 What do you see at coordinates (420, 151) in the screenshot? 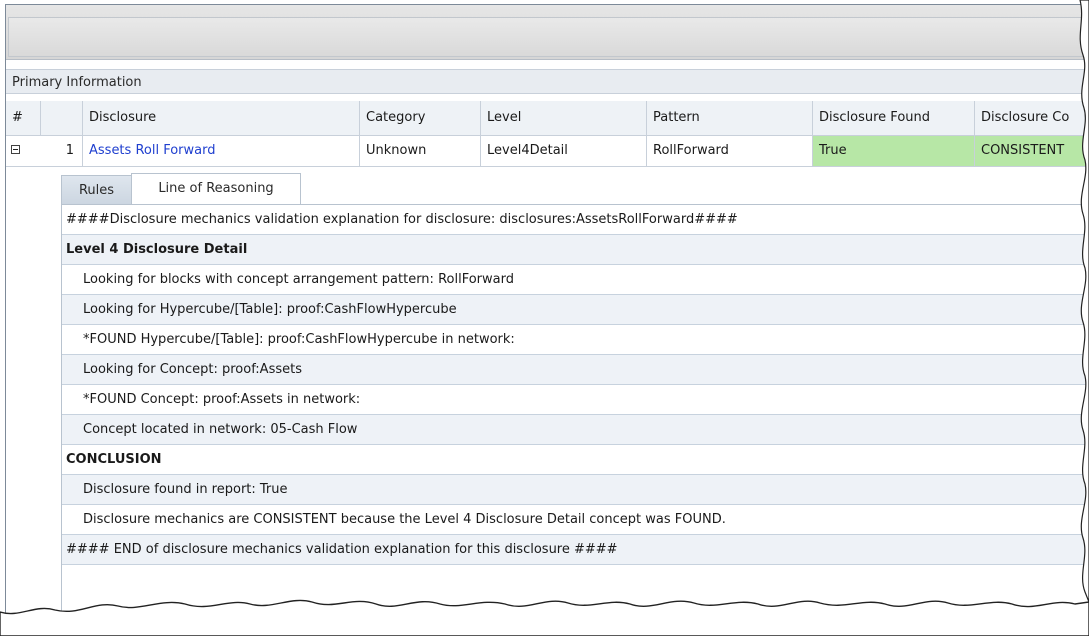
I see `category-cell: Unknown` at bounding box center [420, 151].